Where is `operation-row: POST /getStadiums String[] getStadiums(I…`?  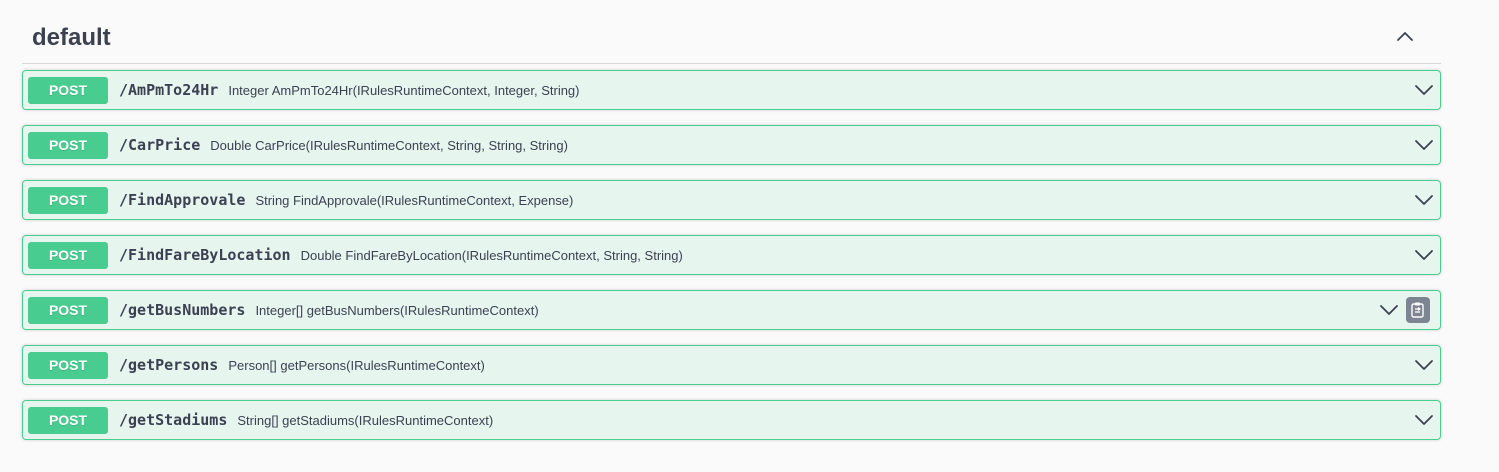
operation-row: POST /getStadiums String[] getStadiums(I… is located at coordinates (731, 420).